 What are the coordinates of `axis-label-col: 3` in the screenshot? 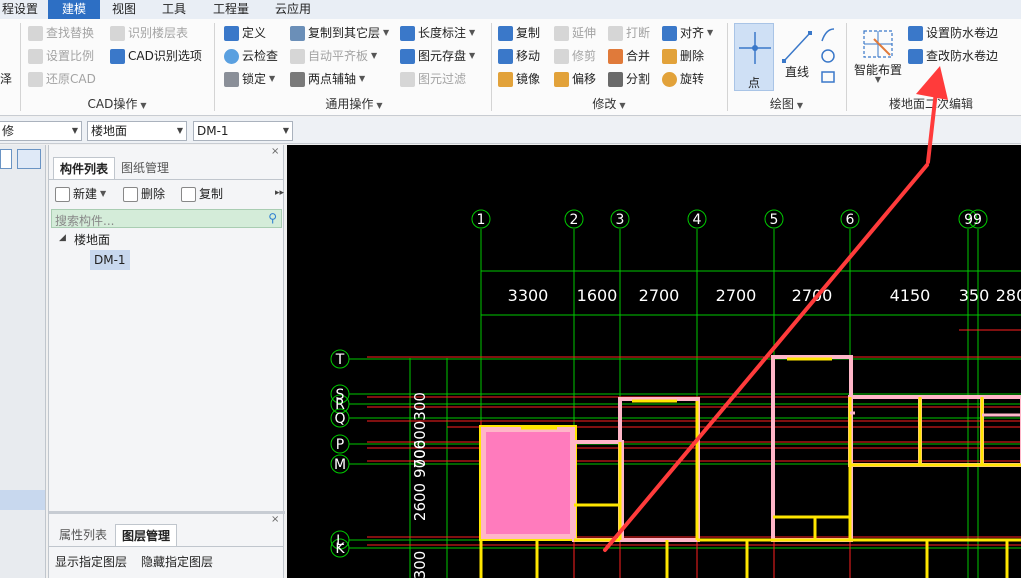 It's located at (620, 220).